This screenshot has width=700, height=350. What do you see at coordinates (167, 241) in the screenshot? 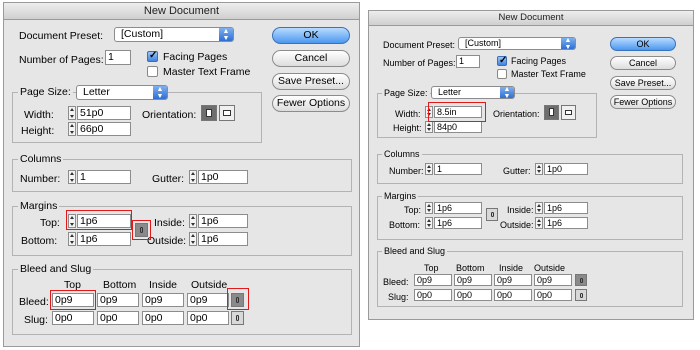
I see `margin-outside-label: Outside:` at bounding box center [167, 241].